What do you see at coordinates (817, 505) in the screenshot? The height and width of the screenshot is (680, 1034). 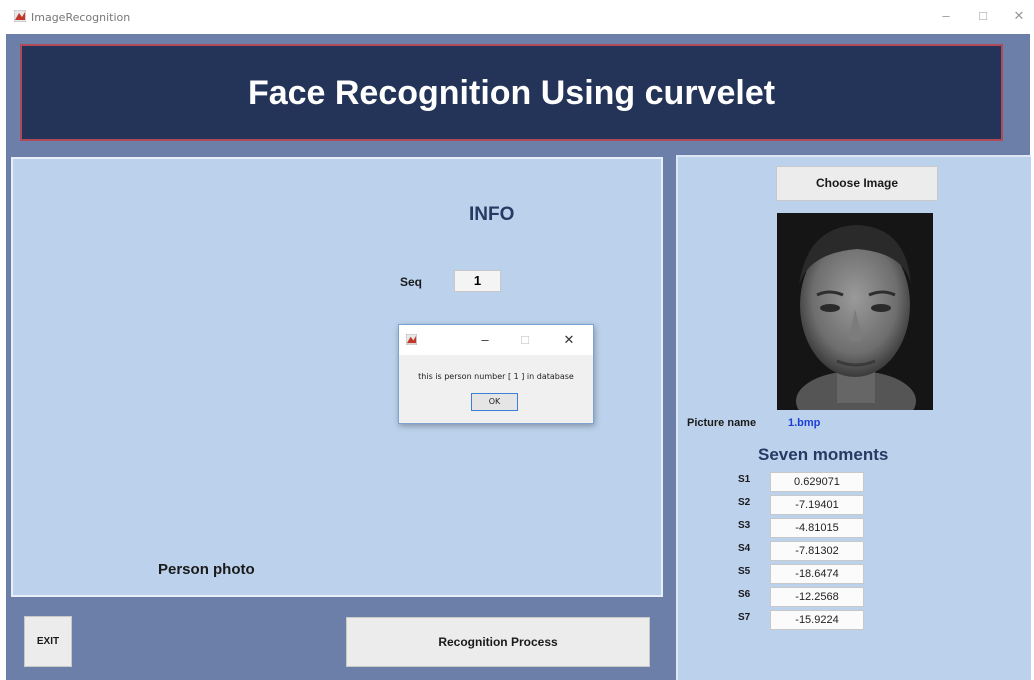 I see `moment-value-field: -7.19401` at bounding box center [817, 505].